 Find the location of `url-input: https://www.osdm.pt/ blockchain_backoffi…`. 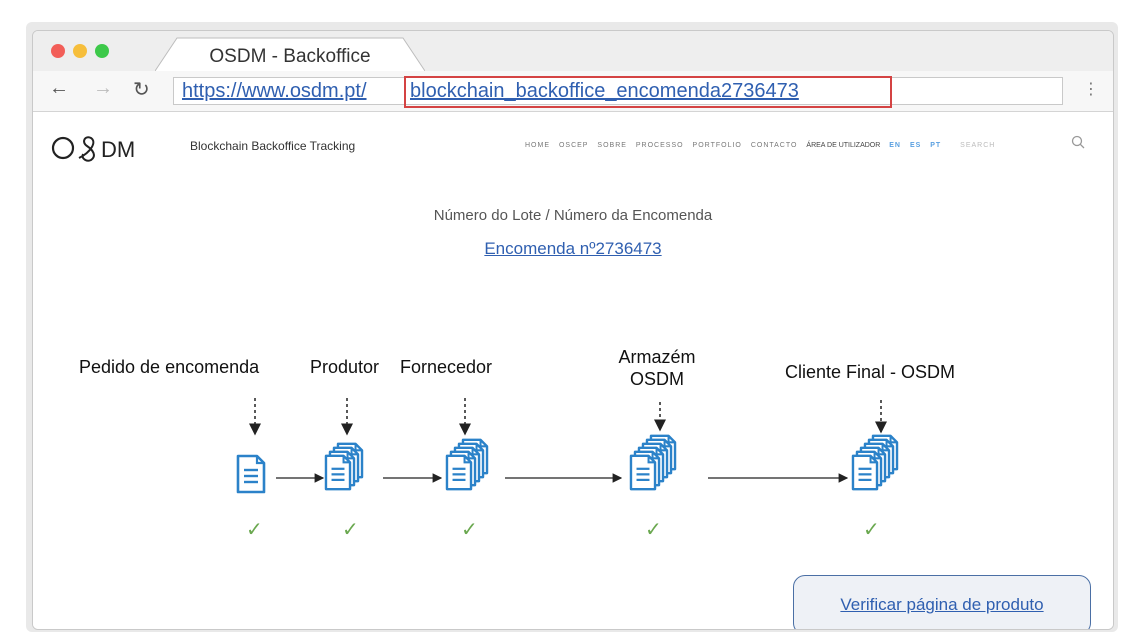

url-input: https://www.osdm.pt/ blockchain_backoffi… is located at coordinates (618, 92).